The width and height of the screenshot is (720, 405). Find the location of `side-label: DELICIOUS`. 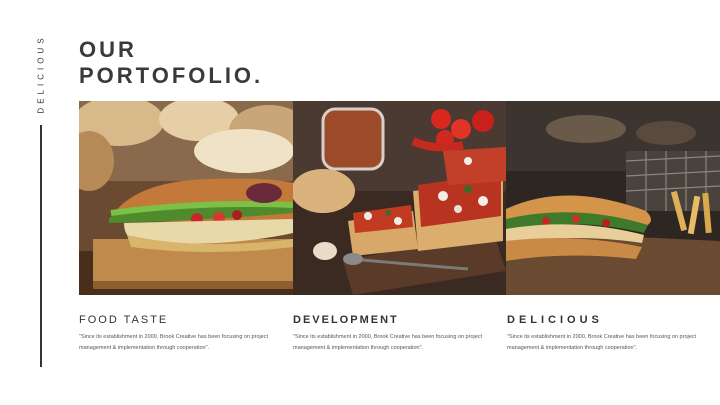

side-label: DELICIOUS is located at coordinates (41, 74).